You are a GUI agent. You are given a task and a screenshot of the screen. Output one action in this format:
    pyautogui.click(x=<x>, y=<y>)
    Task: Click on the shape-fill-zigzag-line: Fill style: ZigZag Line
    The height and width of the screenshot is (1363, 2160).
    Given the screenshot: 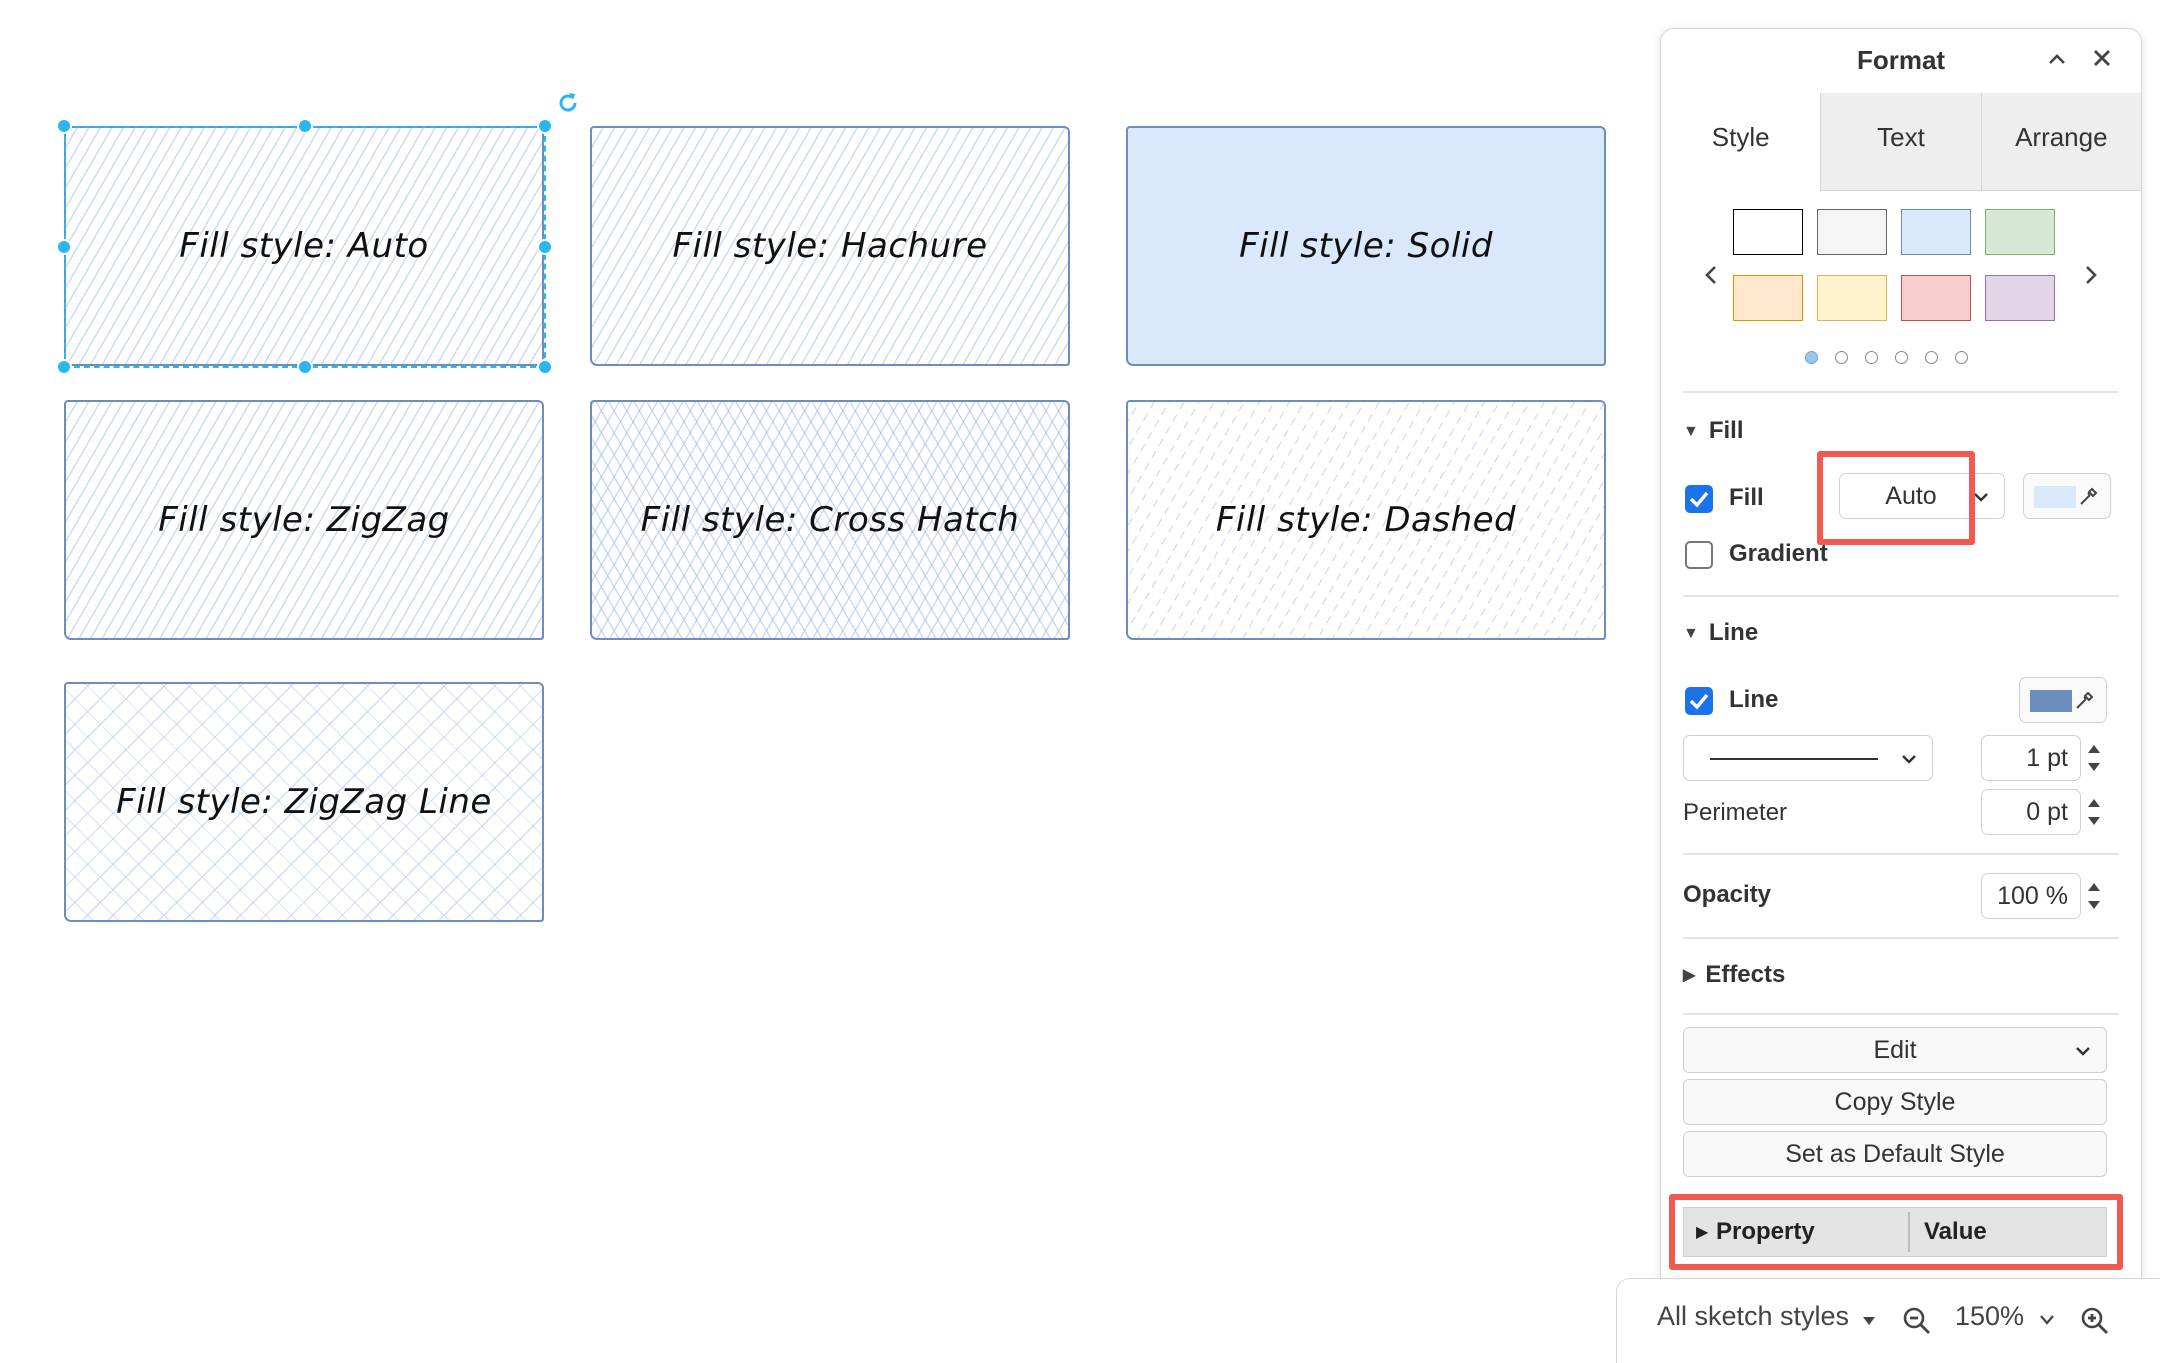 What is the action you would take?
    pyautogui.click(x=304, y=802)
    